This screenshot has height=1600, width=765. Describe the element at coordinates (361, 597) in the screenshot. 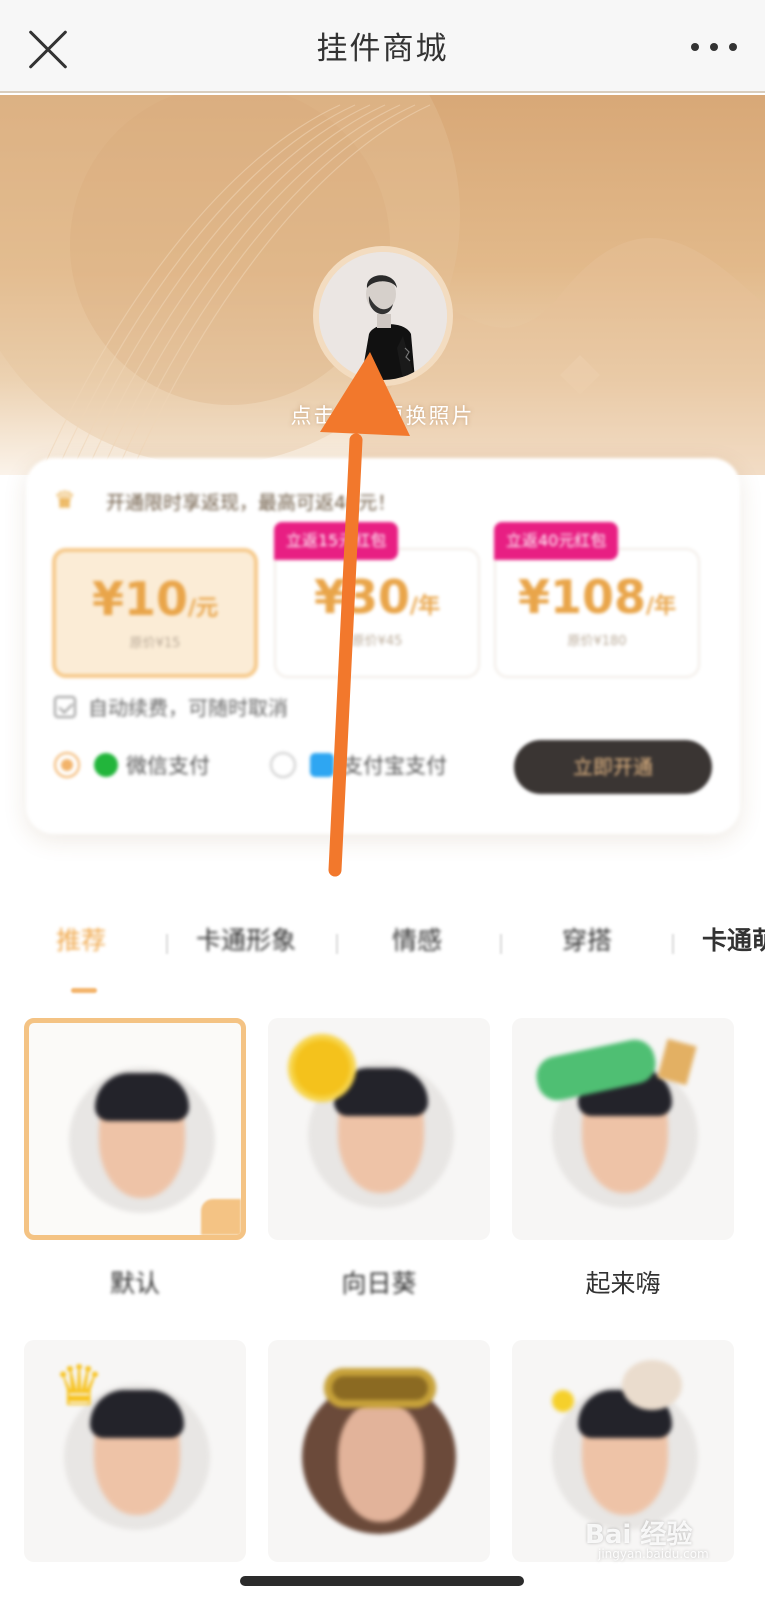

I see `plan-price: ¥30` at that location.